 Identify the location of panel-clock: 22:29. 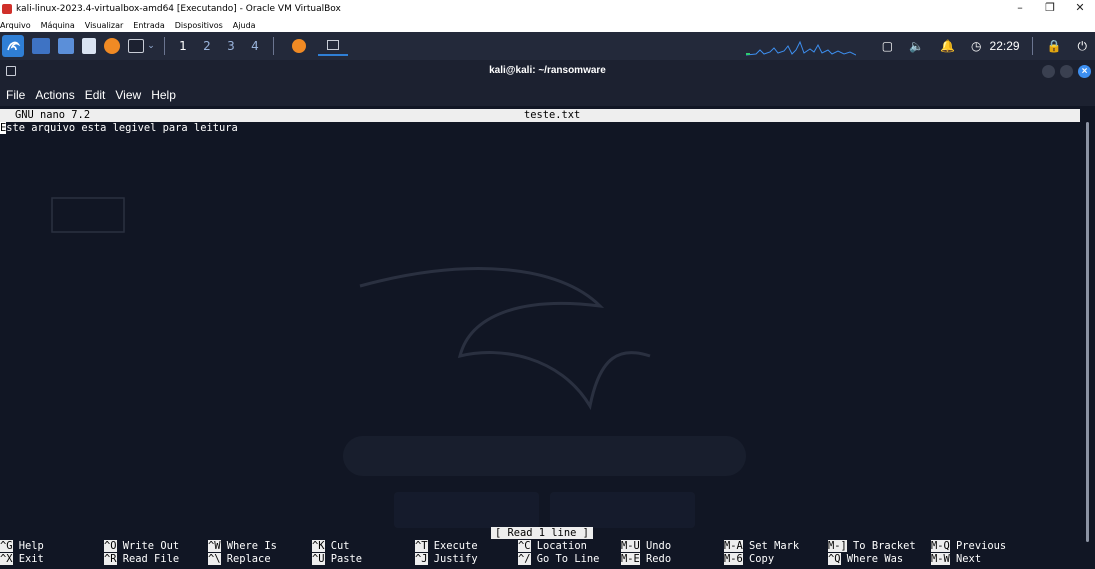
(1005, 46).